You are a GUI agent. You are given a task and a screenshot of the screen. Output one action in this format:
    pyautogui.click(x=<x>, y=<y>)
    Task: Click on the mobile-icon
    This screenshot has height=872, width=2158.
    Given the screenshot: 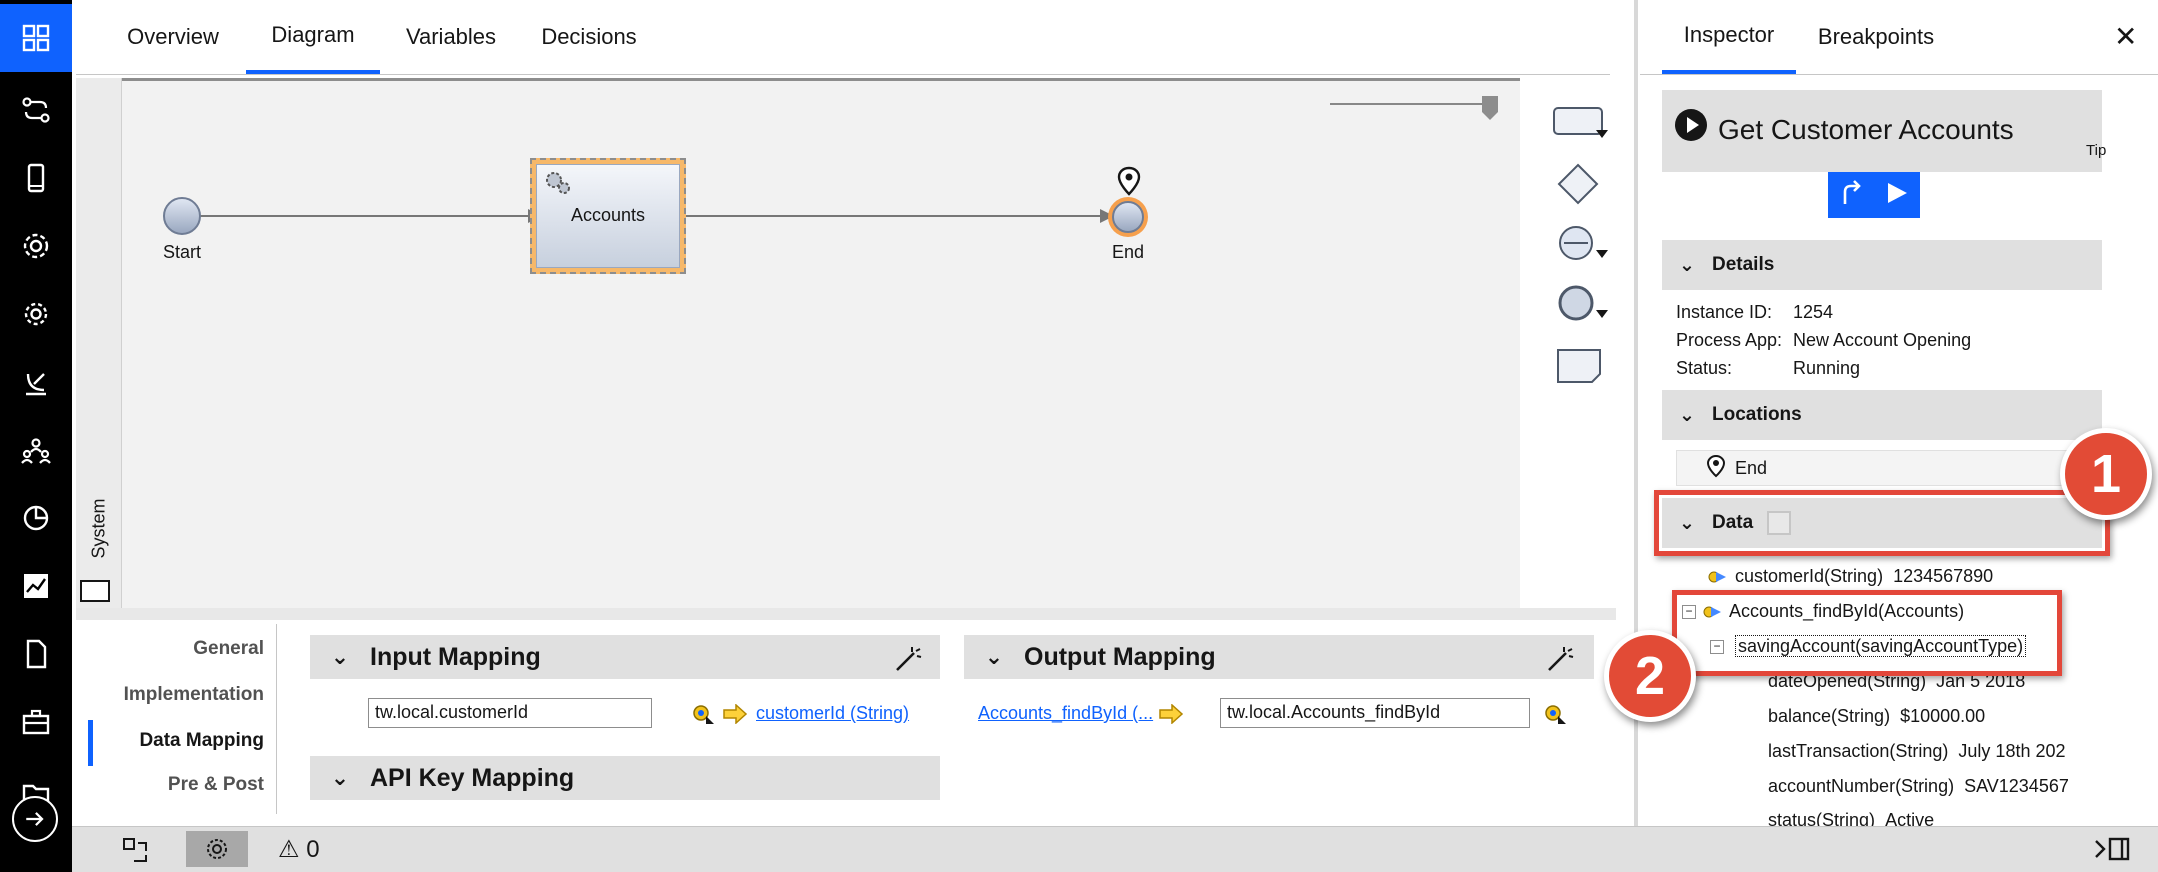 What is the action you would take?
    pyautogui.click(x=36, y=178)
    